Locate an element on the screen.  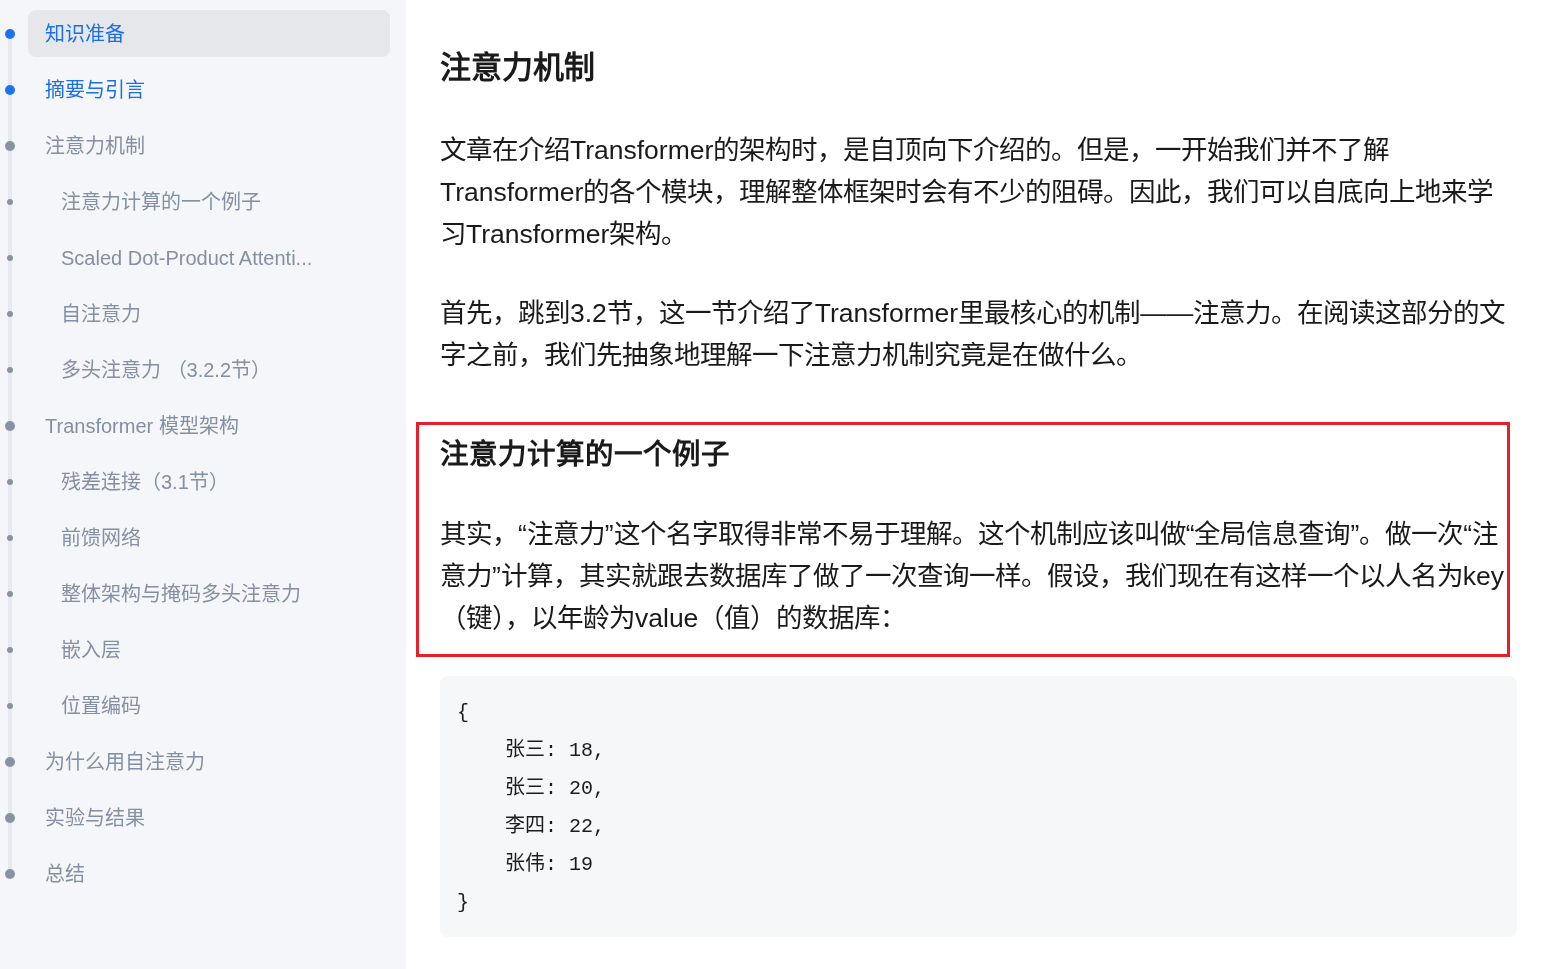
toc-item: 为什么用自注意力 is located at coordinates (209, 761).